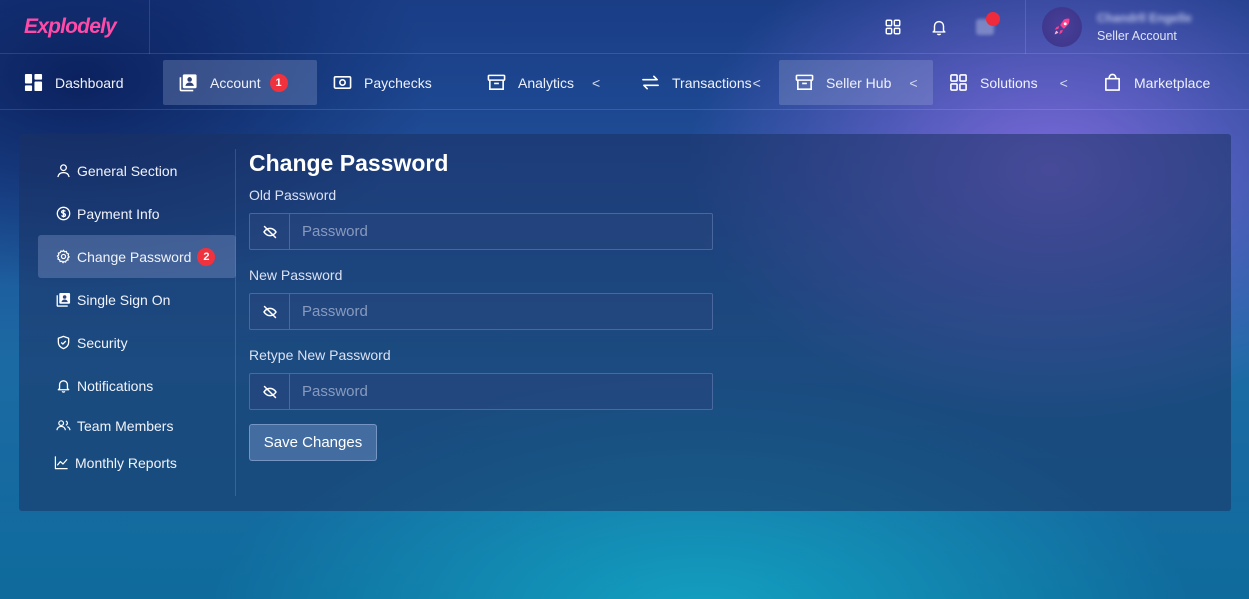  I want to click on nav-label: Transactions, so click(712, 82).